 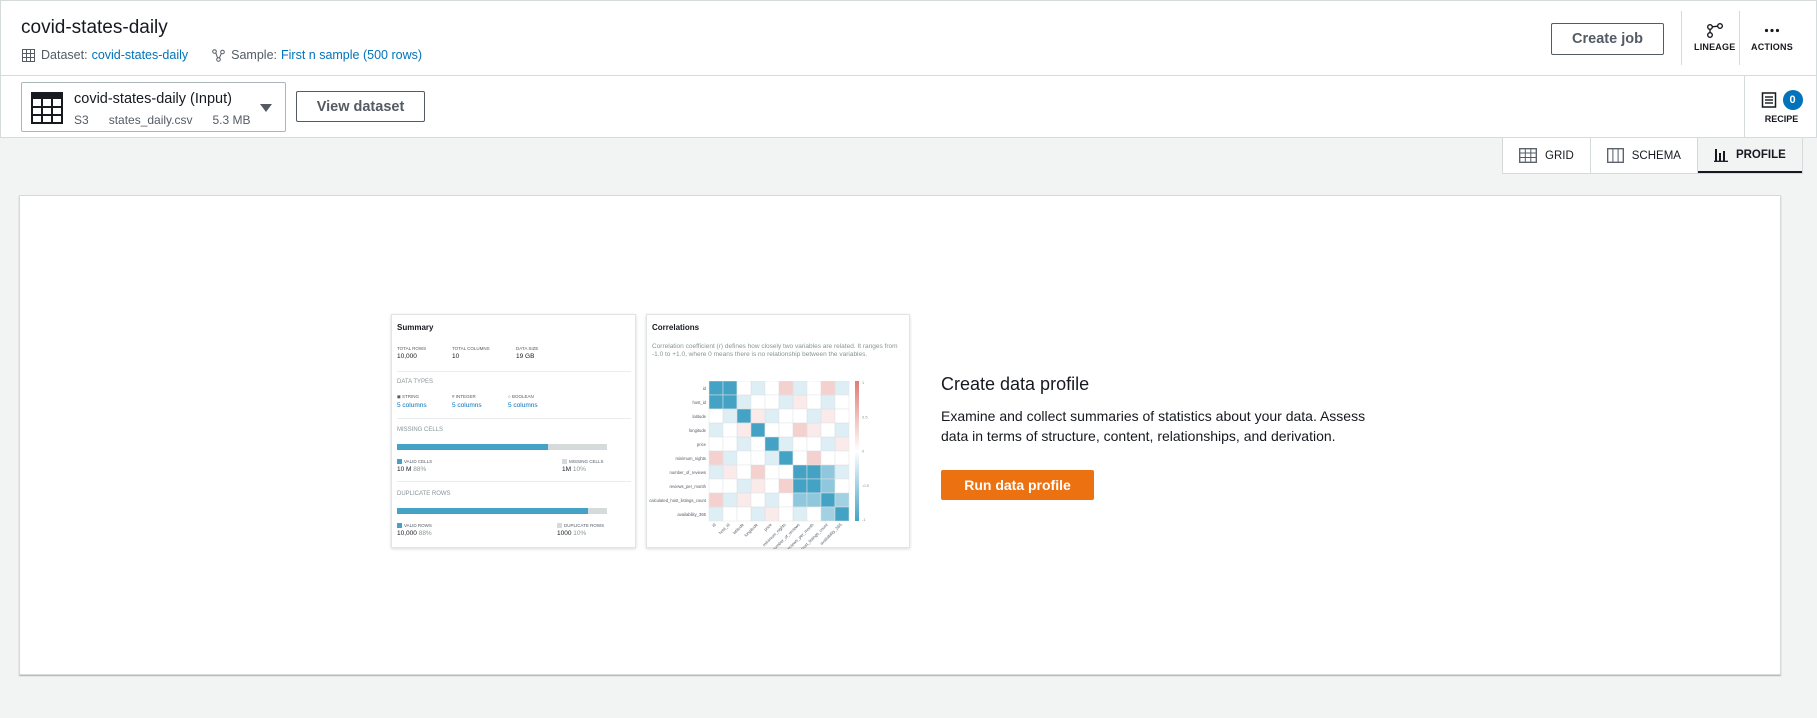 What do you see at coordinates (351, 55) in the screenshot?
I see `sample-link: First n sample (500 rows)` at bounding box center [351, 55].